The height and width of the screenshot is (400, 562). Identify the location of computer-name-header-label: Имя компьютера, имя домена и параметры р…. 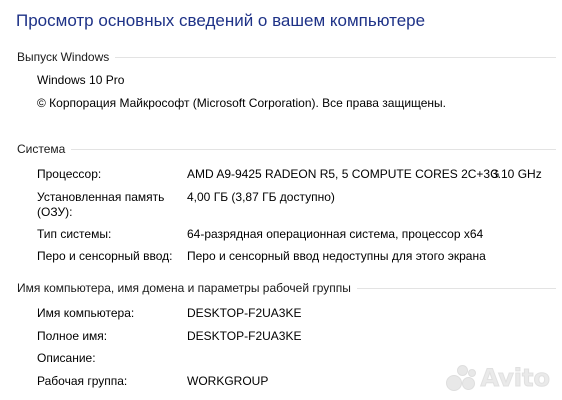
(187, 288).